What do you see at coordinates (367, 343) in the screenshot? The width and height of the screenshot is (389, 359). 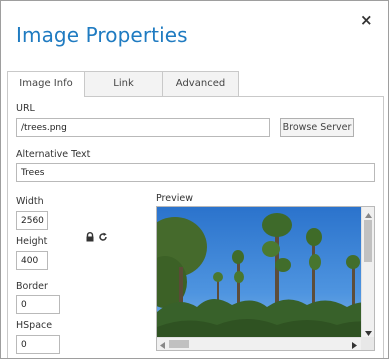 I see `scrollbar-corner` at bounding box center [367, 343].